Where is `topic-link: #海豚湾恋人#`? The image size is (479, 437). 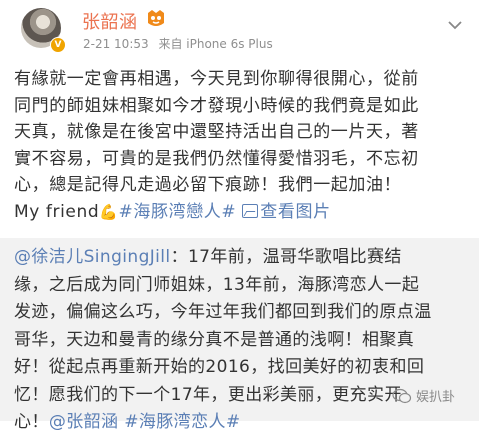 topic-link: #海豚湾恋人# is located at coordinates (182, 422).